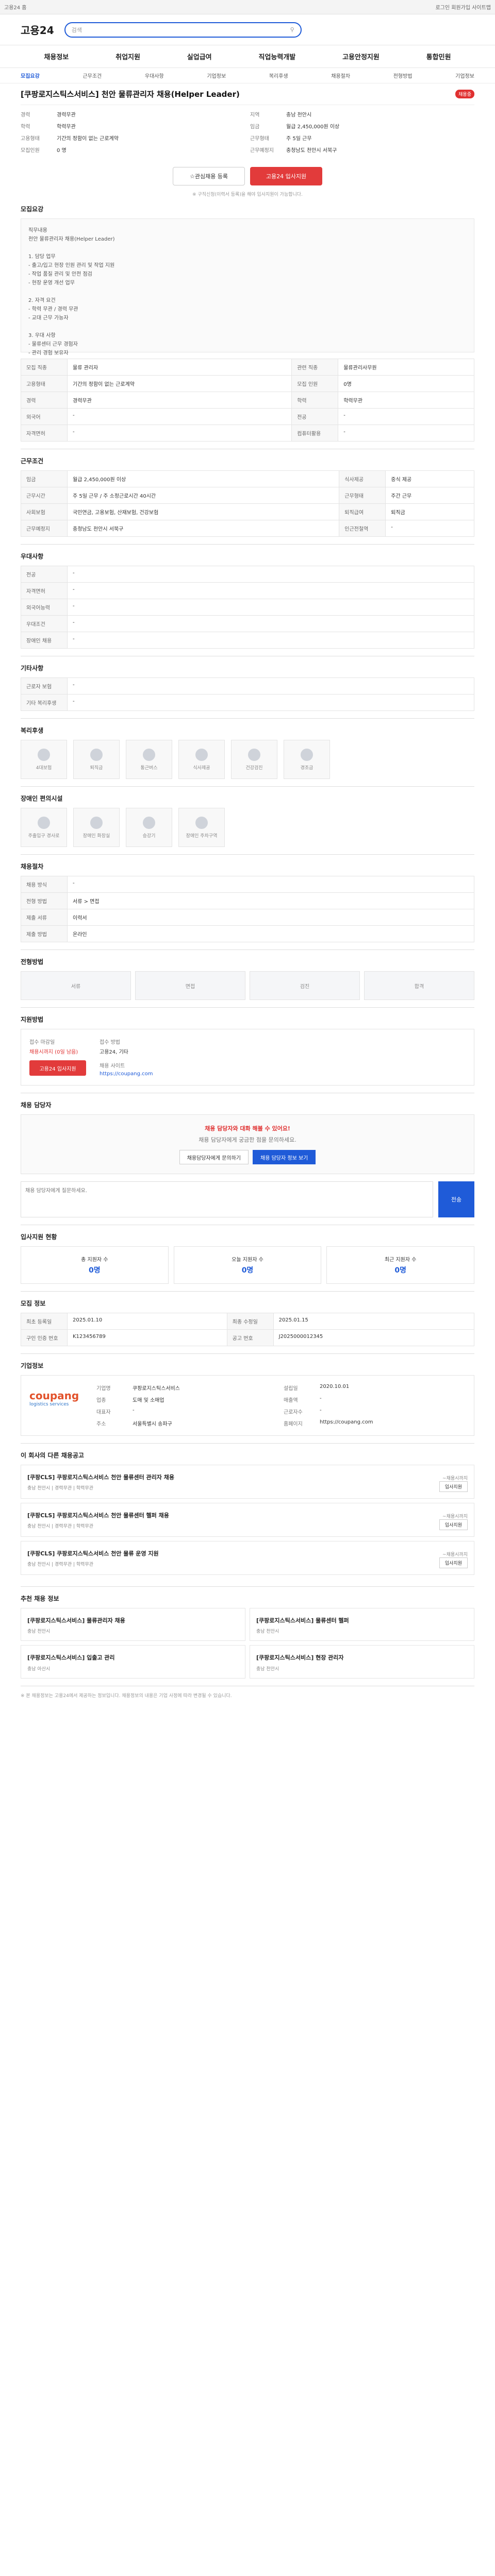 This screenshot has width=495, height=2576. What do you see at coordinates (15, 7) in the screenshot?
I see `home-link: 고용24 홈` at bounding box center [15, 7].